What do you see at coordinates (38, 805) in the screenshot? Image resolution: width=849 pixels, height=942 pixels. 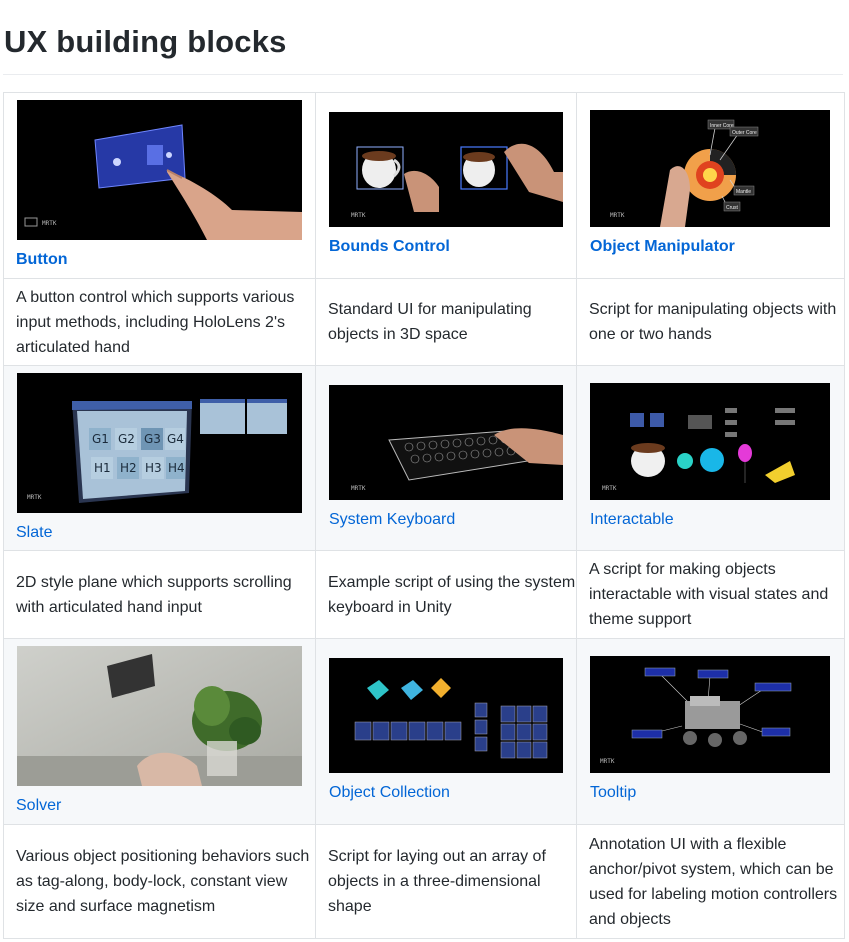 I see `link-solver: Solver` at bounding box center [38, 805].